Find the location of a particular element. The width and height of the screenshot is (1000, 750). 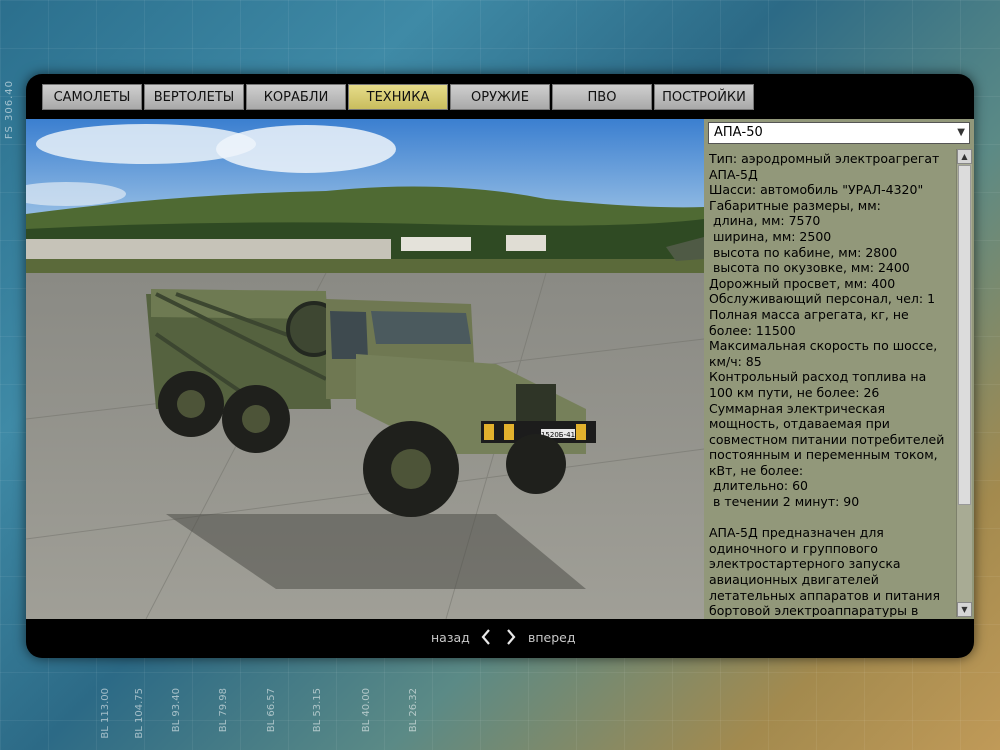

hangar is located at coordinates (436, 244).